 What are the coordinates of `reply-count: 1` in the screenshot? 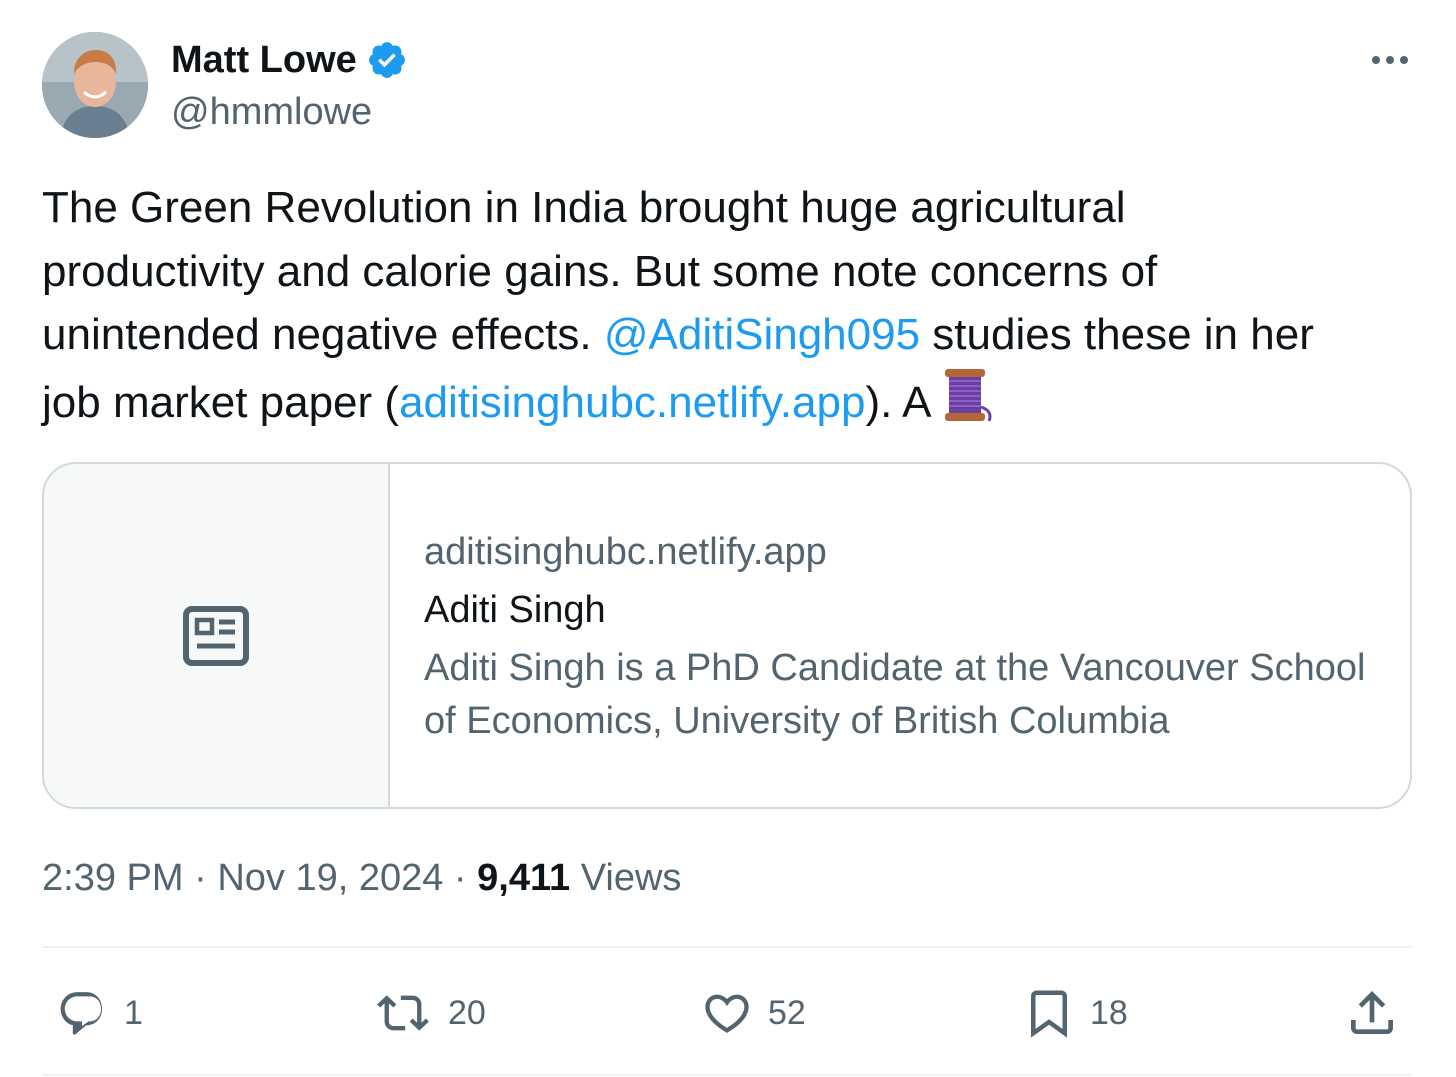 It's located at (133, 1012).